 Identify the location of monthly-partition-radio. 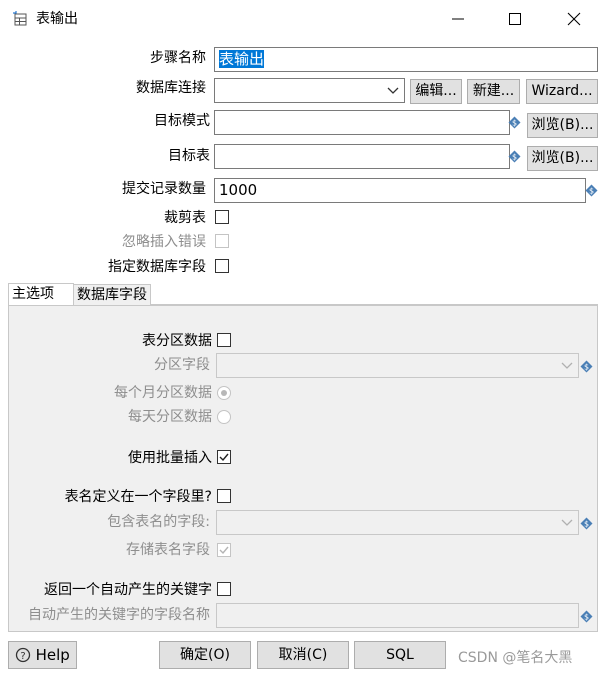
(224, 393).